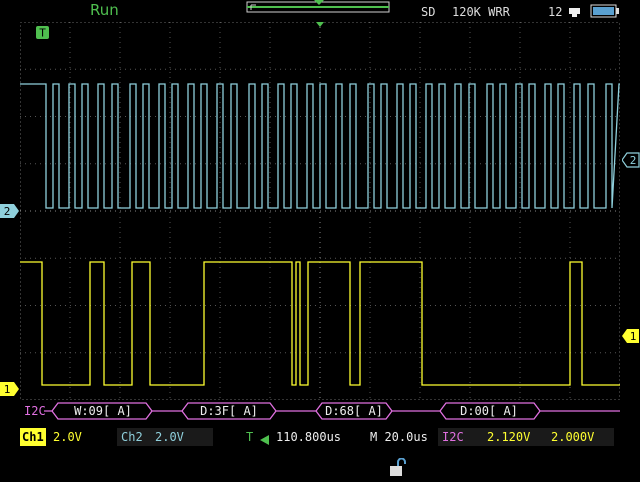 The width and height of the screenshot is (640, 482). What do you see at coordinates (499, 12) in the screenshot?
I see `memory-mode: WRR` at bounding box center [499, 12].